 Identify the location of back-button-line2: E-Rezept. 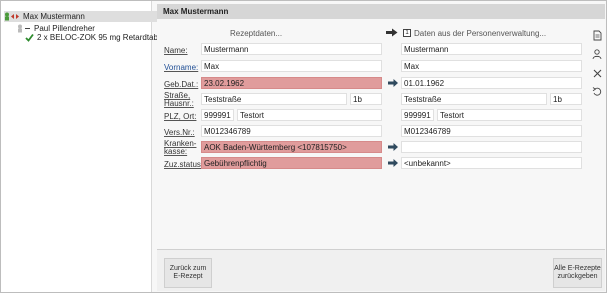
(188, 276).